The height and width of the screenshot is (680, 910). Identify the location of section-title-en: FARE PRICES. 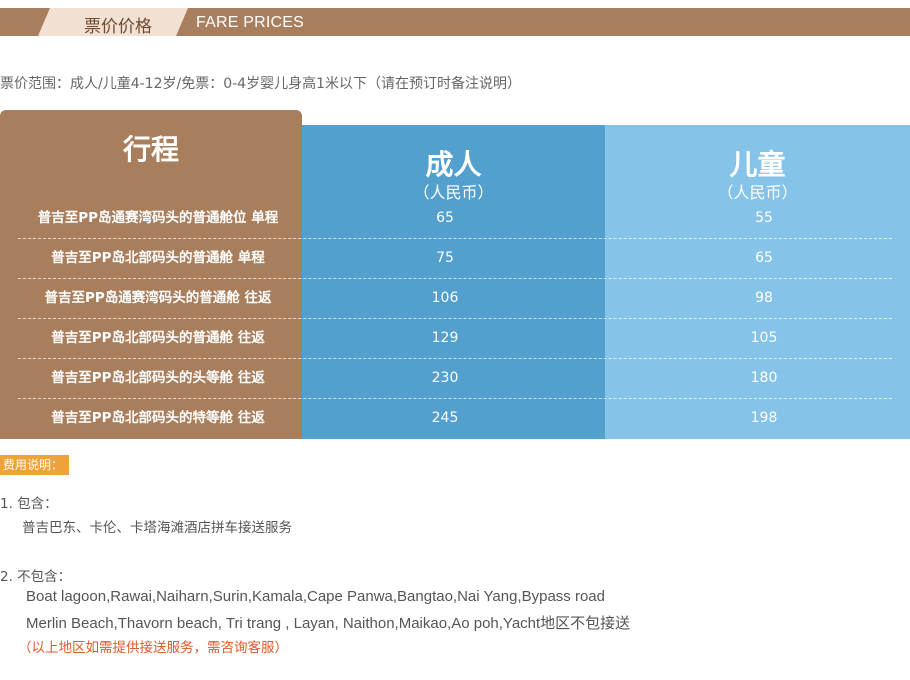
(250, 22).